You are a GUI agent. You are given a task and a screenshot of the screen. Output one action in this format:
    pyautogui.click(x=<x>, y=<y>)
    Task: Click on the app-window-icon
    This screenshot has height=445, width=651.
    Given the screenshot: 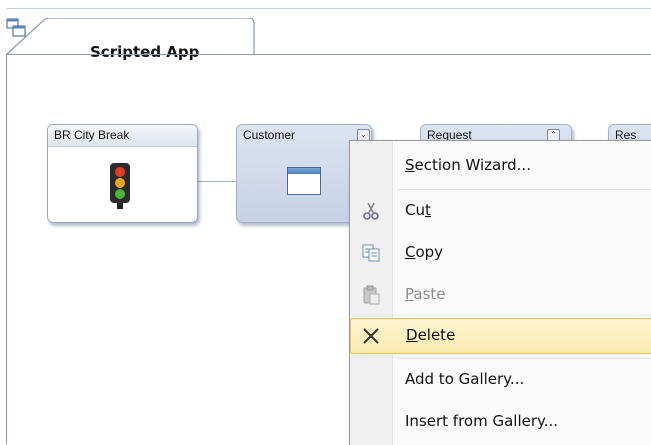 What is the action you would take?
    pyautogui.click(x=16, y=27)
    